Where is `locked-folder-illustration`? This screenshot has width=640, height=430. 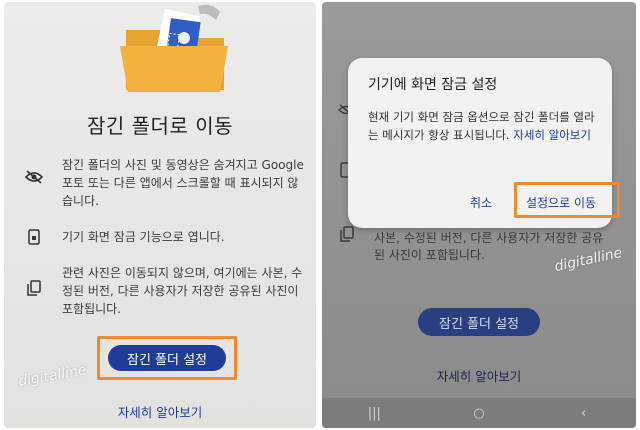
locked-folder-illustration is located at coordinates (174, 48).